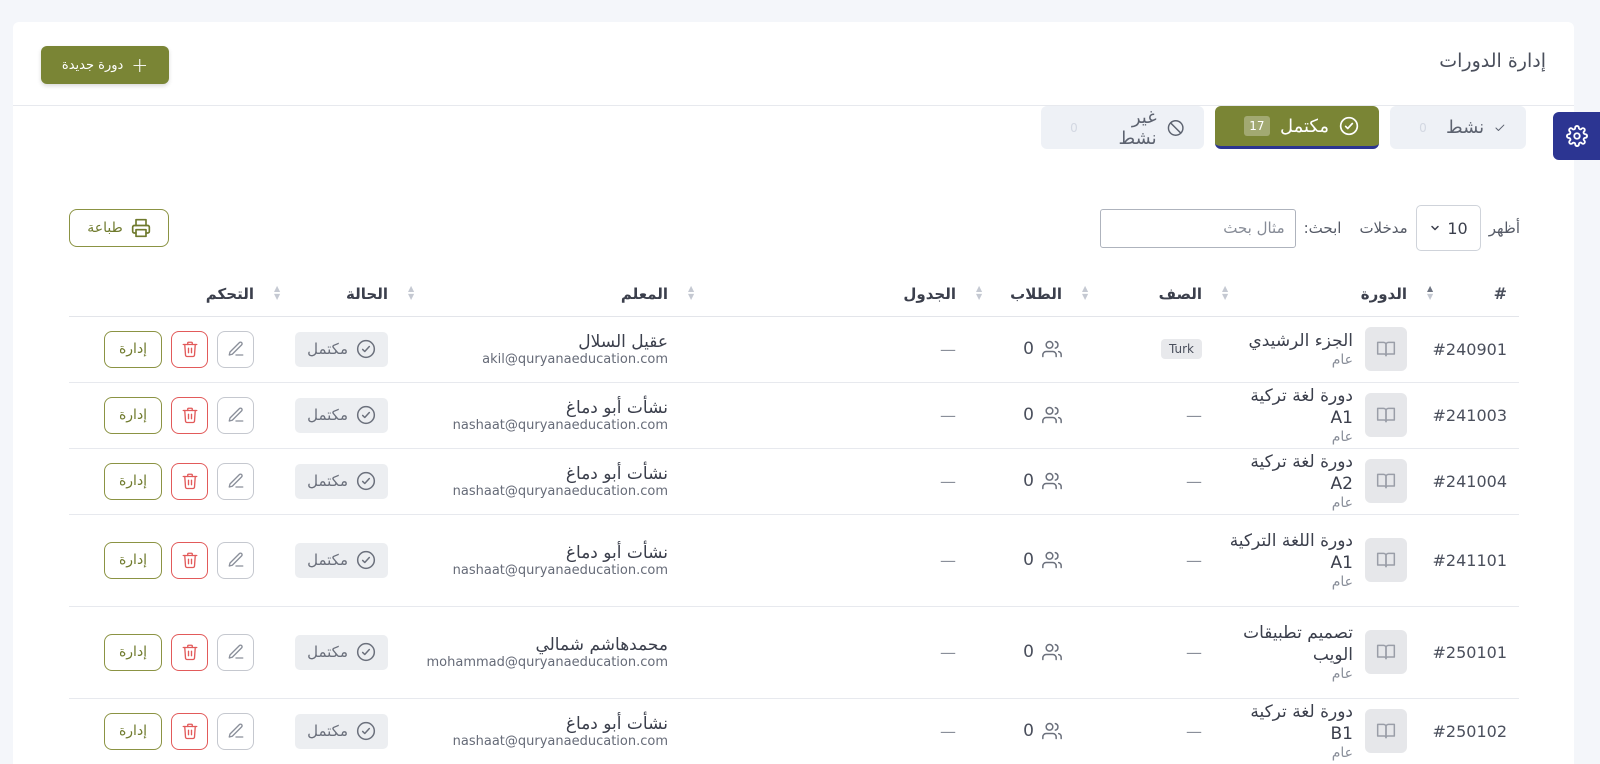  What do you see at coordinates (1576, 136) in the screenshot?
I see `settings-button` at bounding box center [1576, 136].